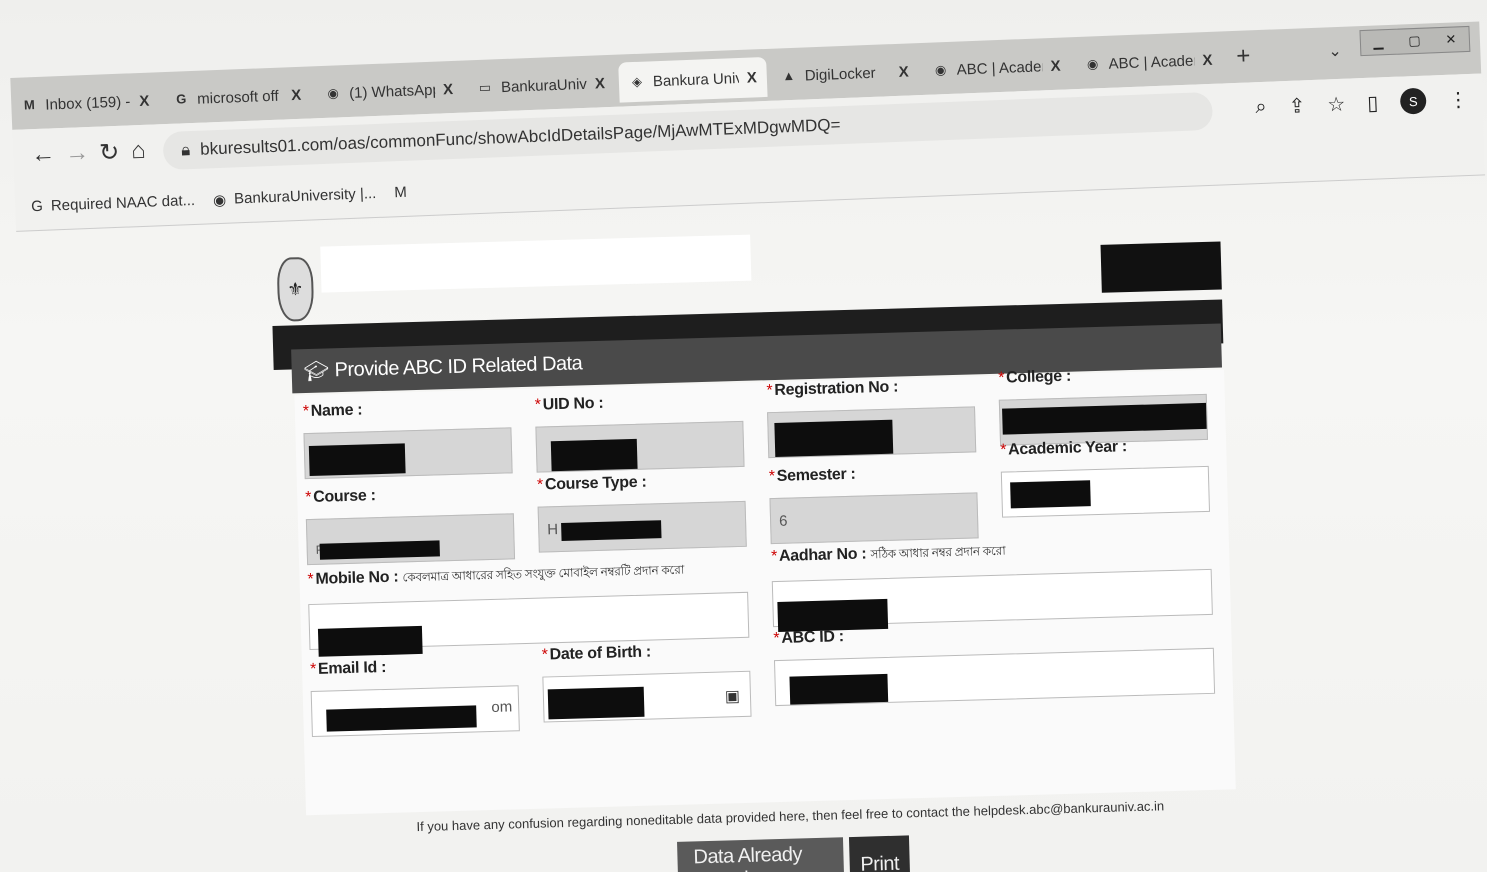 Image resolution: width=1487 pixels, height=872 pixels. Describe the element at coordinates (836, 388) in the screenshot. I see `registration-label: Registration No :` at that location.